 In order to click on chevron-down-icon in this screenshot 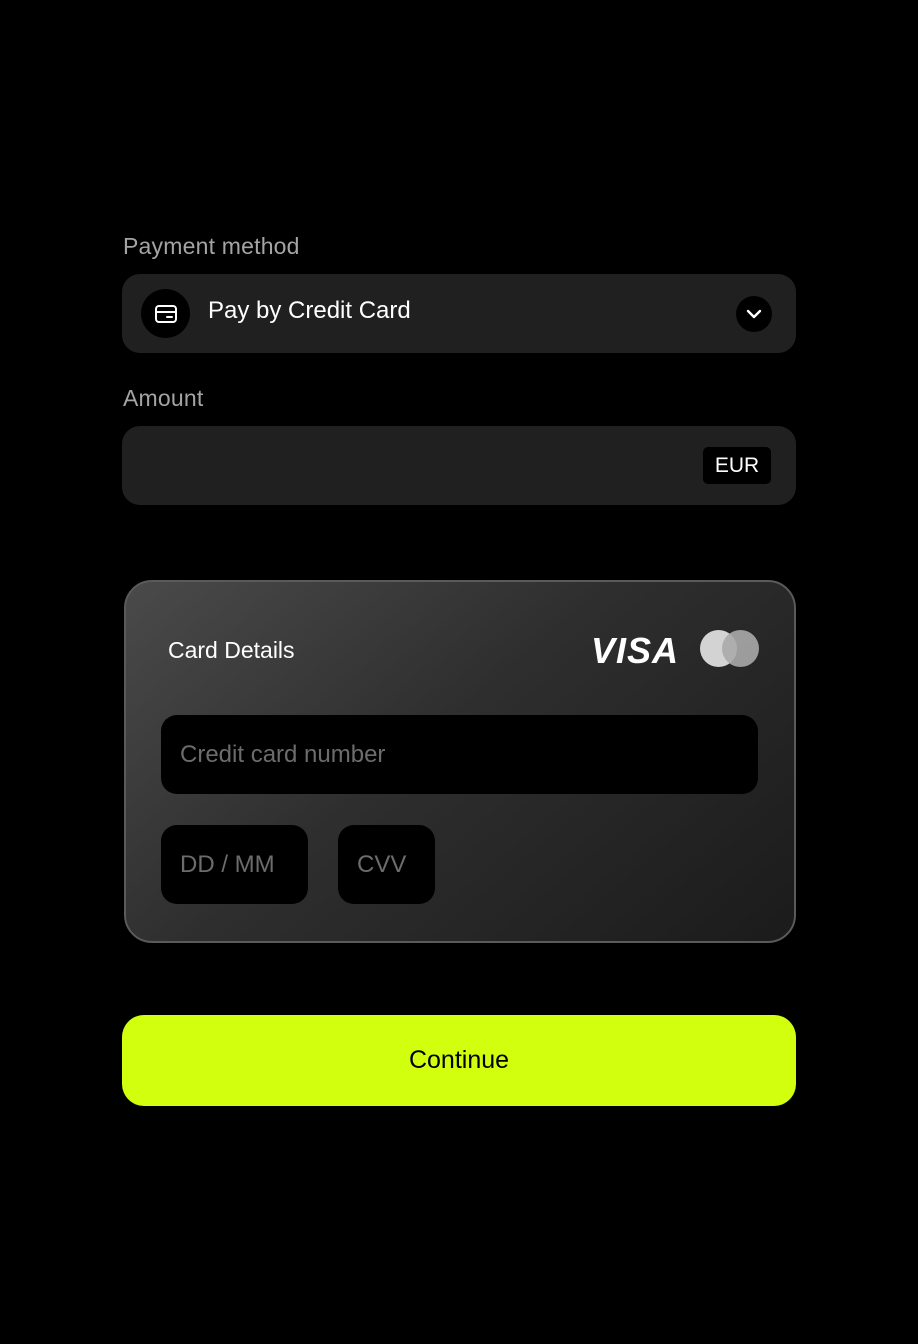, I will do `click(754, 314)`.